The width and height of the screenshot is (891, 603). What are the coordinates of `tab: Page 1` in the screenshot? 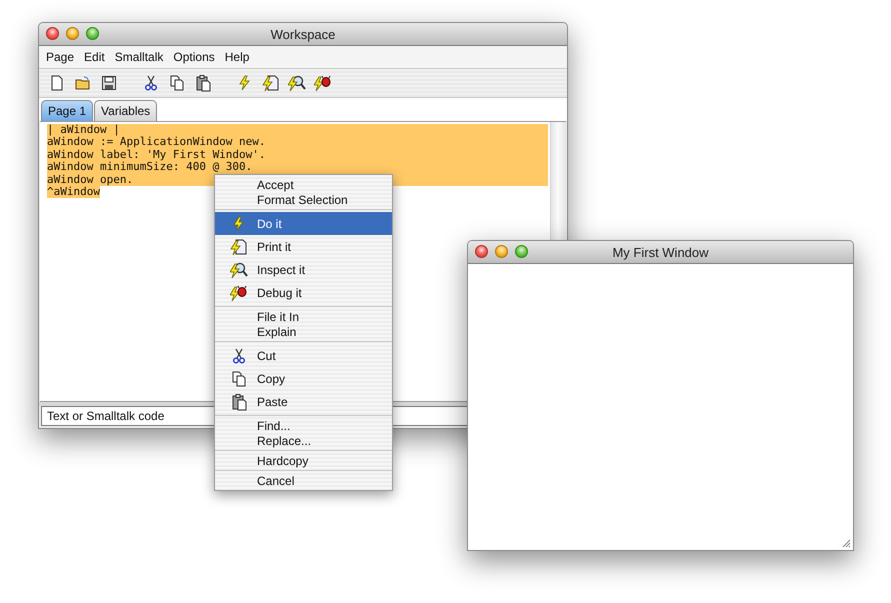 It's located at (67, 110).